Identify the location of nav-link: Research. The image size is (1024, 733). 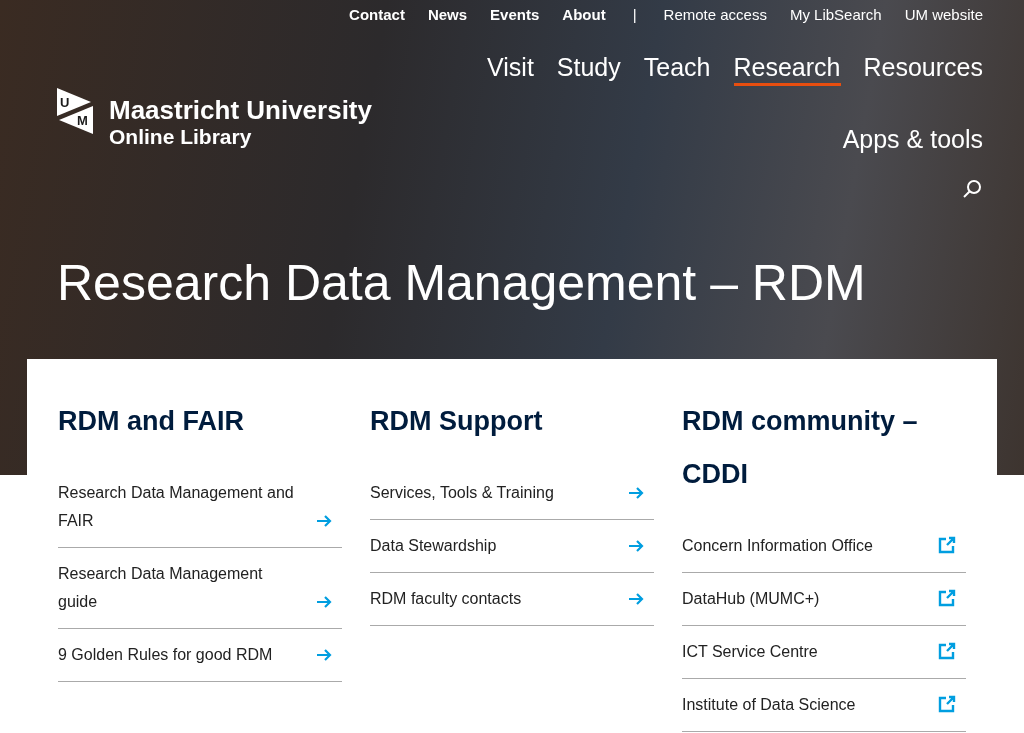
(787, 68).